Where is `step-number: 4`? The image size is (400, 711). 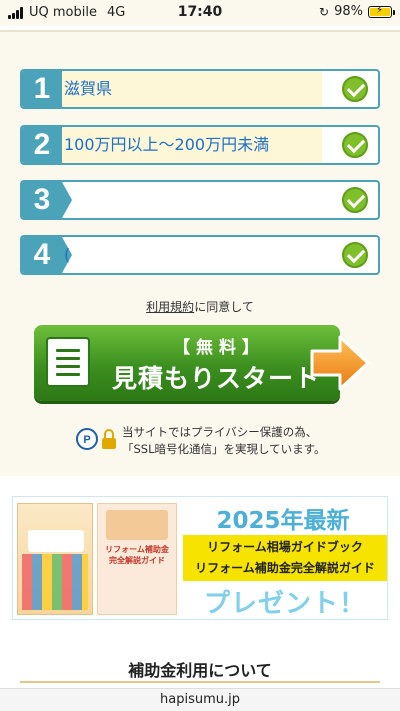 step-number: 4 is located at coordinates (47, 255).